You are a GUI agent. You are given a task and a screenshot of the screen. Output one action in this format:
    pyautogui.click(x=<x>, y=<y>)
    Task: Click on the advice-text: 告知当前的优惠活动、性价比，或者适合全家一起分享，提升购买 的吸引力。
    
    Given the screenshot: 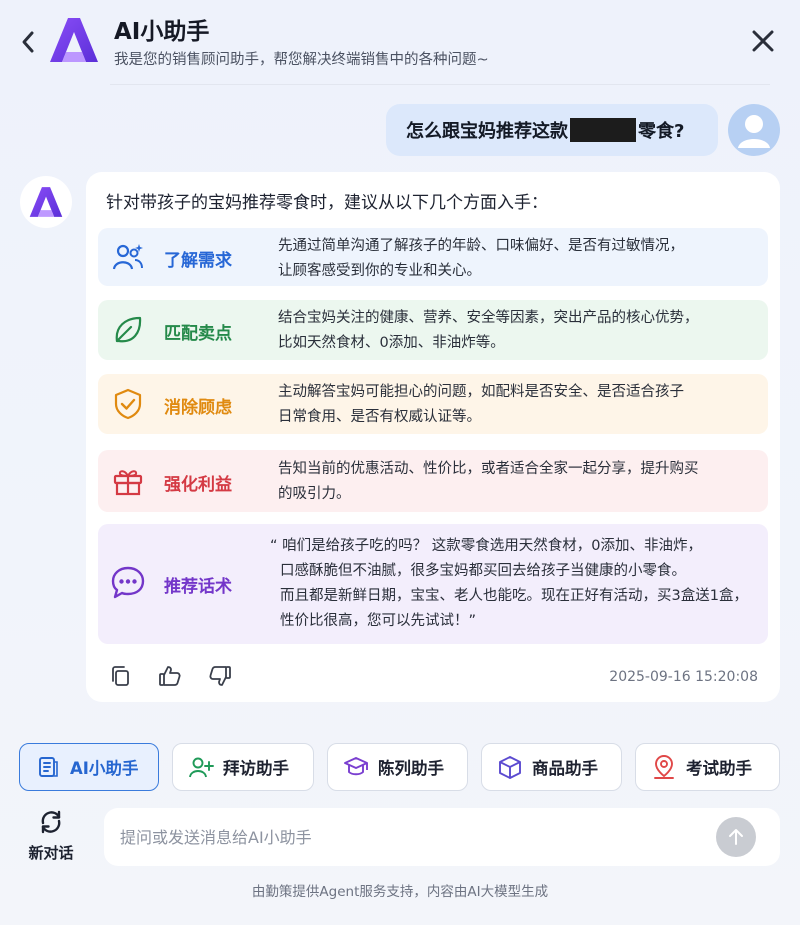 What is the action you would take?
    pyautogui.click(x=488, y=482)
    